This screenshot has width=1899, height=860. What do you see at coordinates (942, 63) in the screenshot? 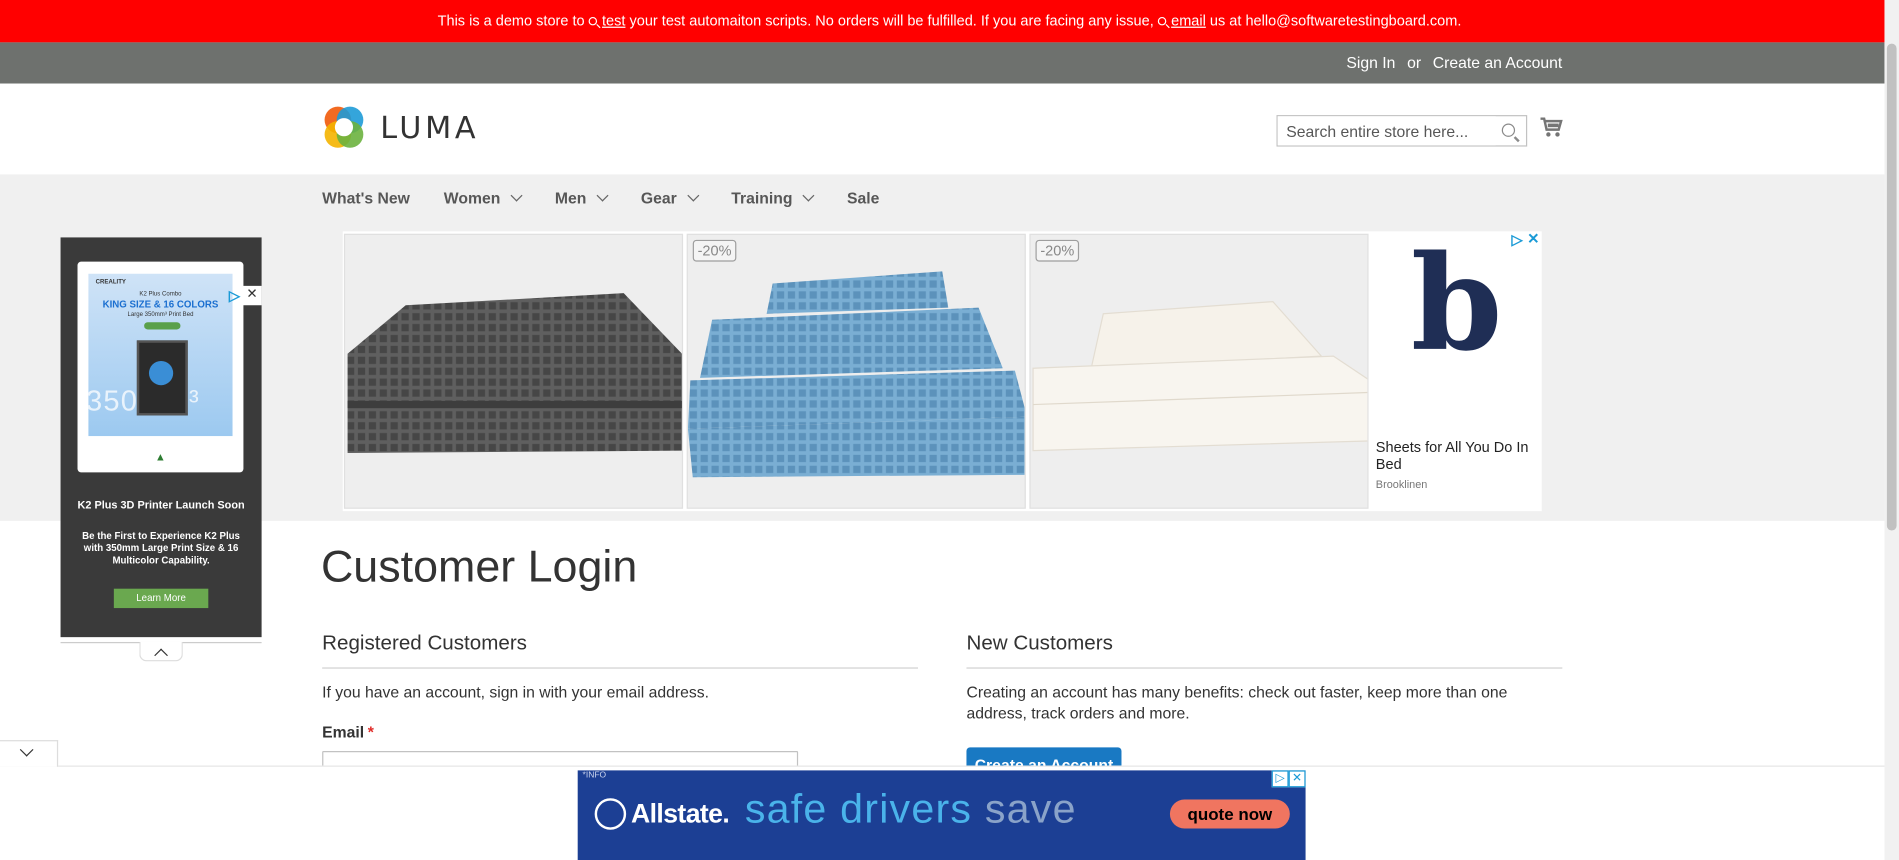
I see `top-links-bar: Sign In or Create an Account` at bounding box center [942, 63].